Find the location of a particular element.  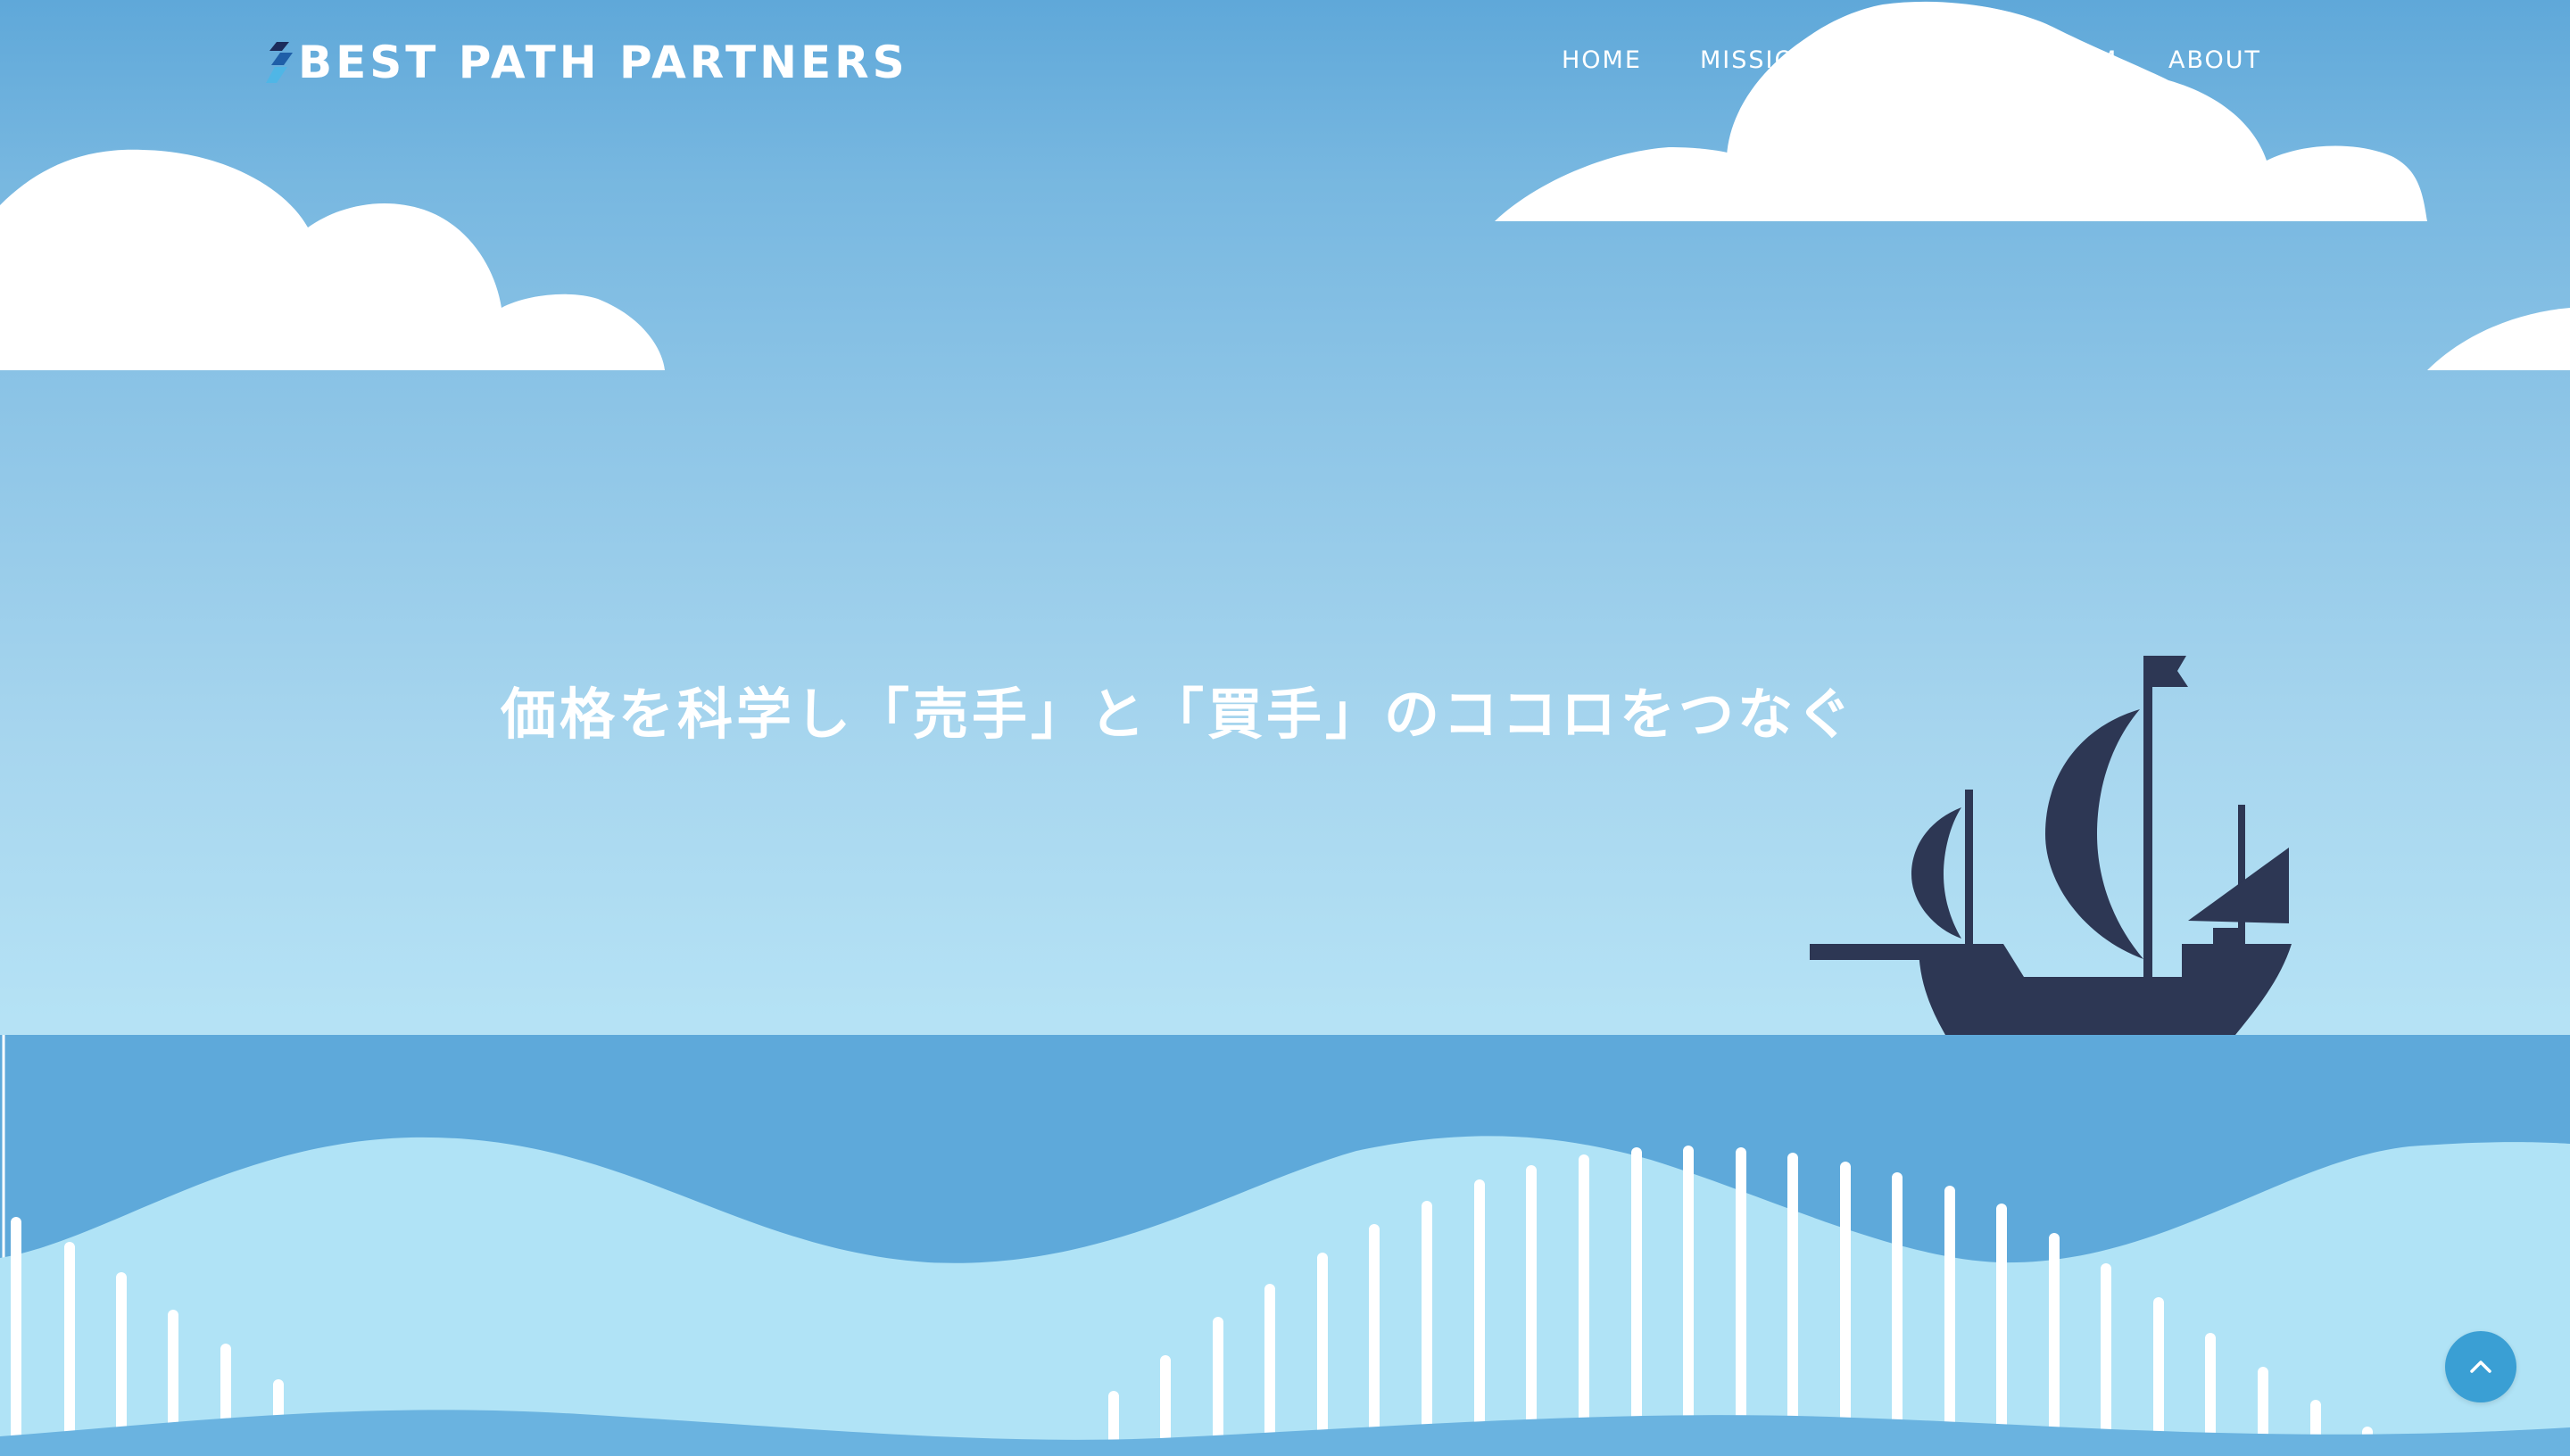

chevron-up-icon is located at coordinates (2481, 1367).